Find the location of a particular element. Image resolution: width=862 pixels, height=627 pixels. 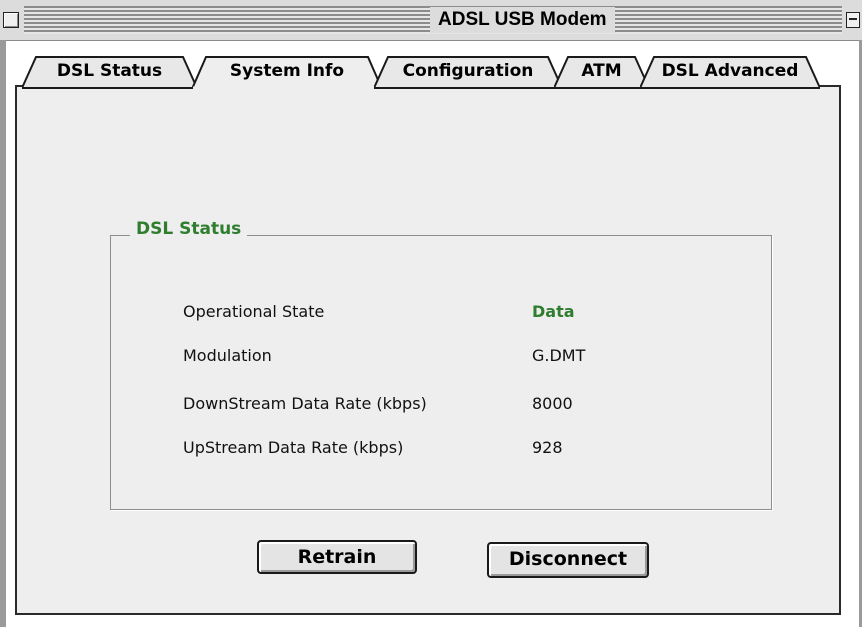

upstream-rate-label: UpStream Data Rate (kbps) is located at coordinates (293, 447).